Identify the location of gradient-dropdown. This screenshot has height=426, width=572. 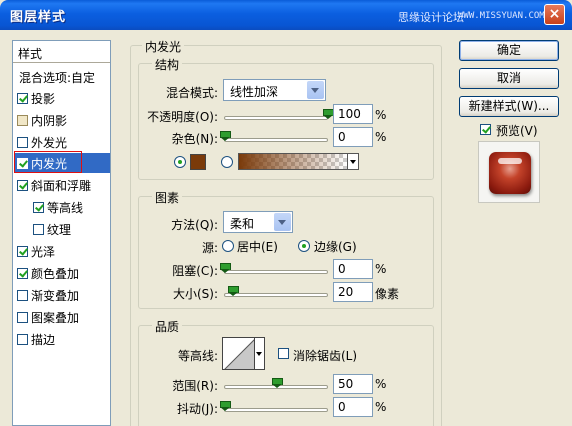
(353, 161).